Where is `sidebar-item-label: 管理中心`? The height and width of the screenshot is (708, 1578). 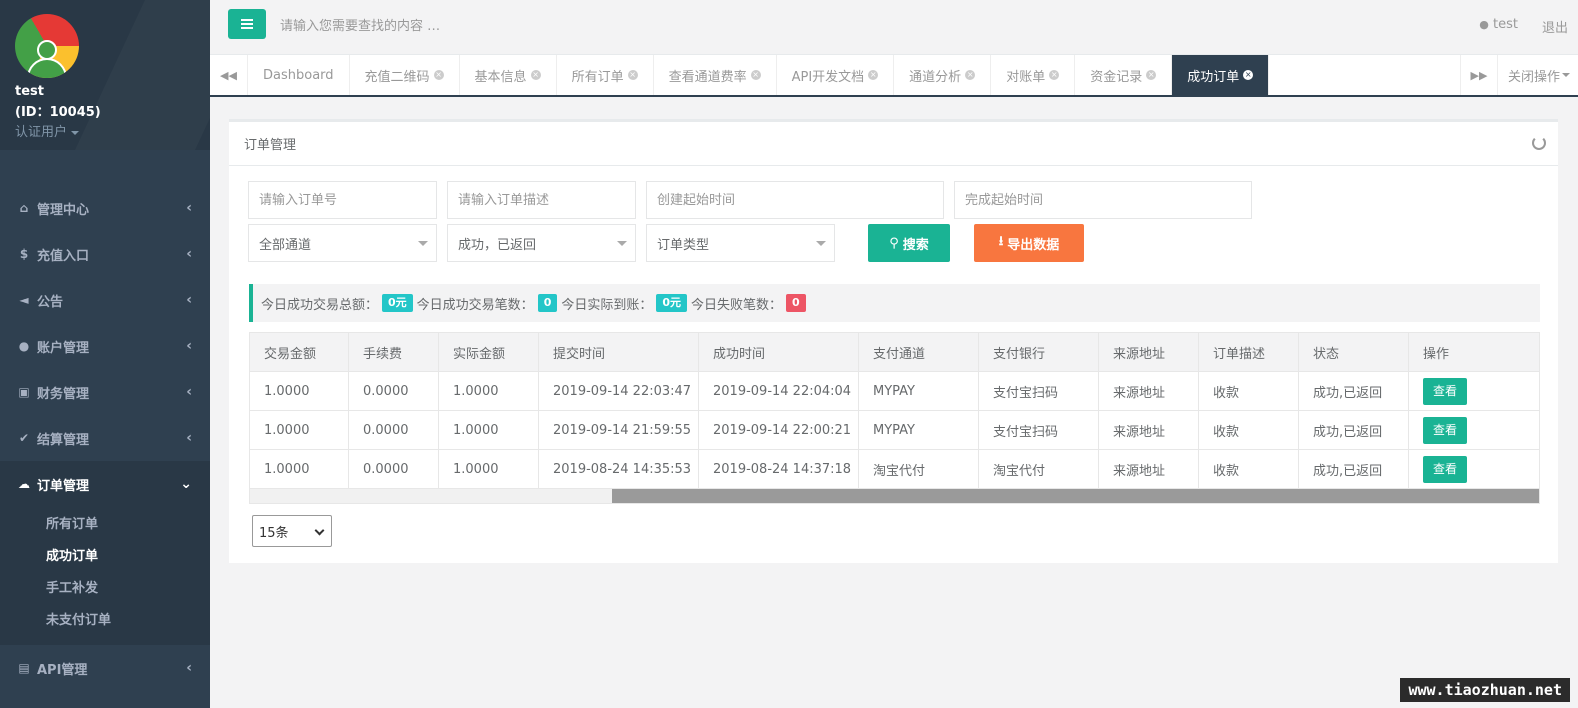 sidebar-item-label: 管理中心 is located at coordinates (63, 210).